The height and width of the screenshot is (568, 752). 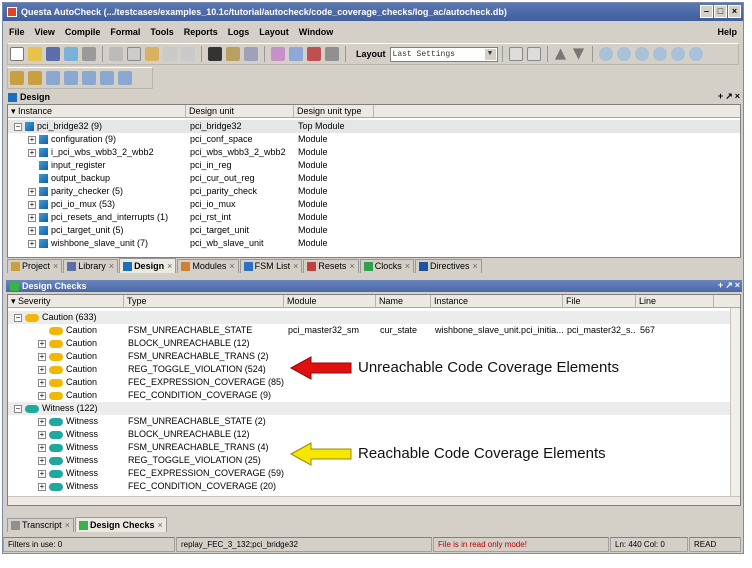 I want to click on zoom-out-icon, so click(x=623, y=54).